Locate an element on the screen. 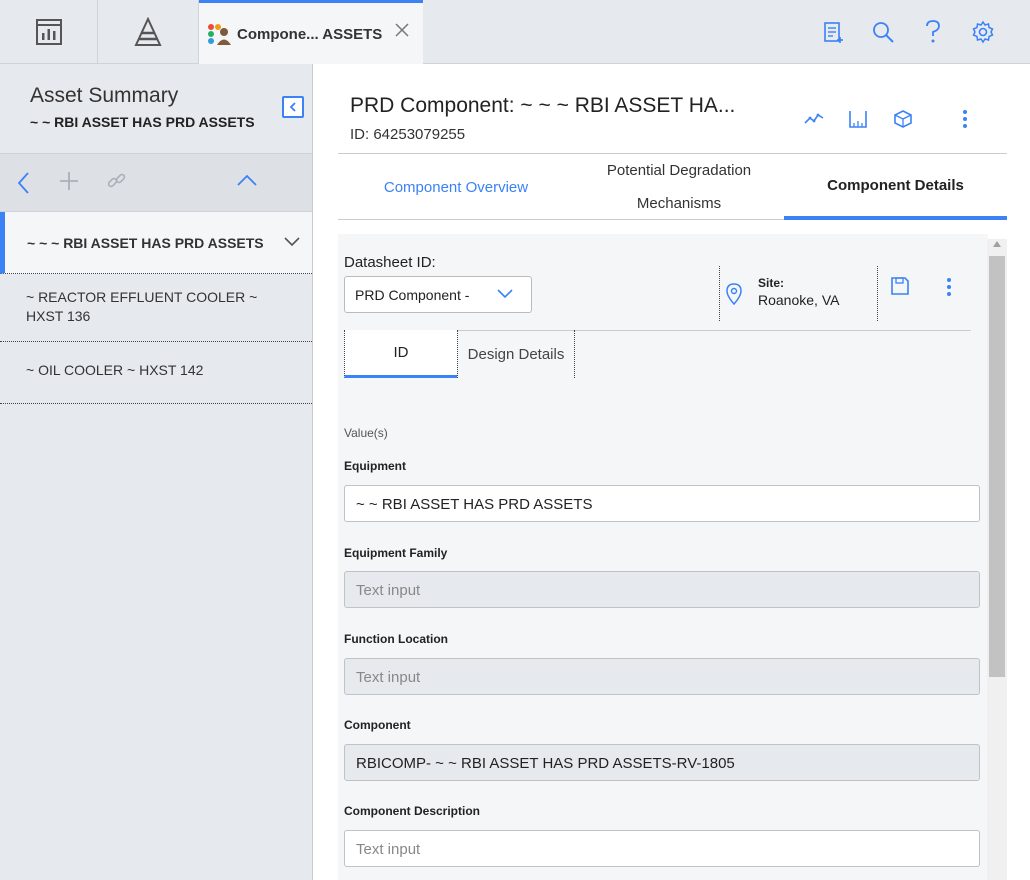 This screenshot has height=880, width=1030. site-value: Roanoke, VA is located at coordinates (799, 300).